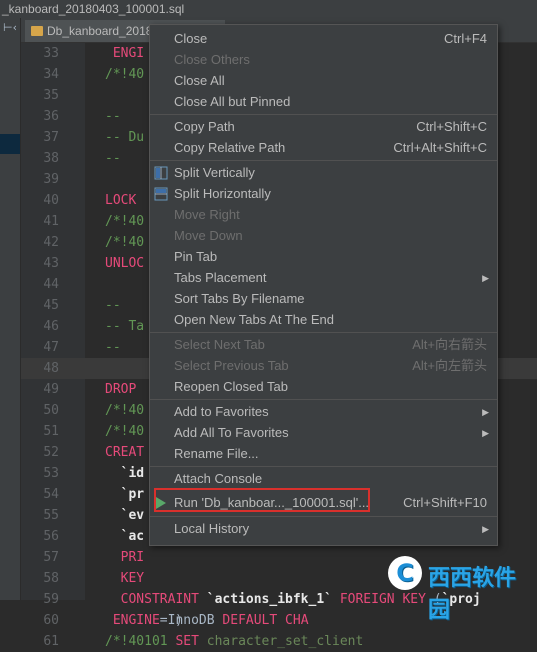 Image resolution: width=537 pixels, height=652 pixels. What do you see at coordinates (144, 452) in the screenshot?
I see `code-text: ▾CREAT` at bounding box center [144, 452].